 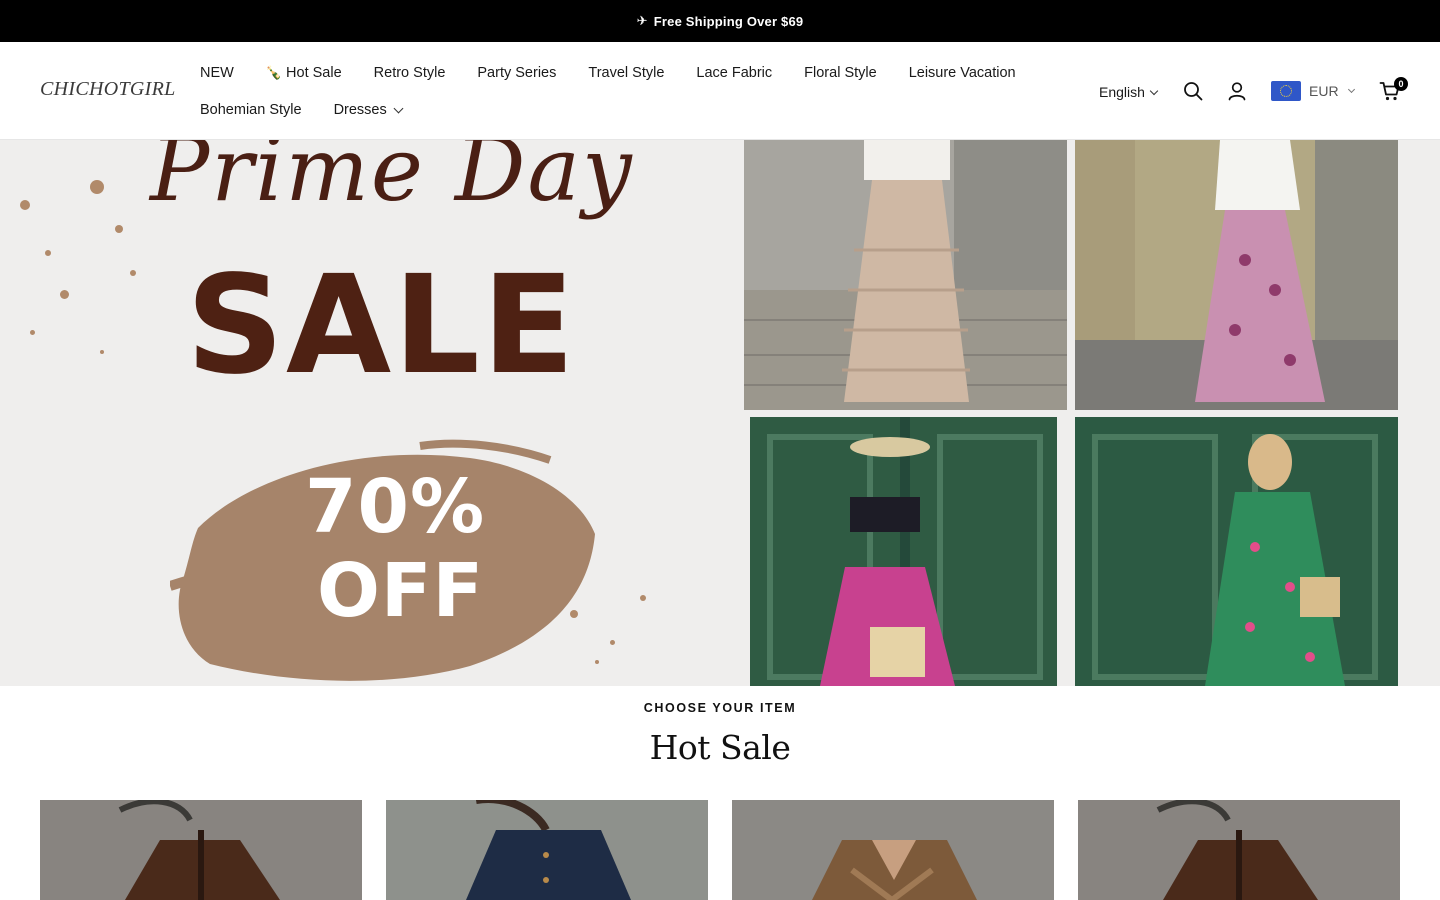 What do you see at coordinates (274, 72) in the screenshot?
I see `bottle-icon: 🍾` at bounding box center [274, 72].